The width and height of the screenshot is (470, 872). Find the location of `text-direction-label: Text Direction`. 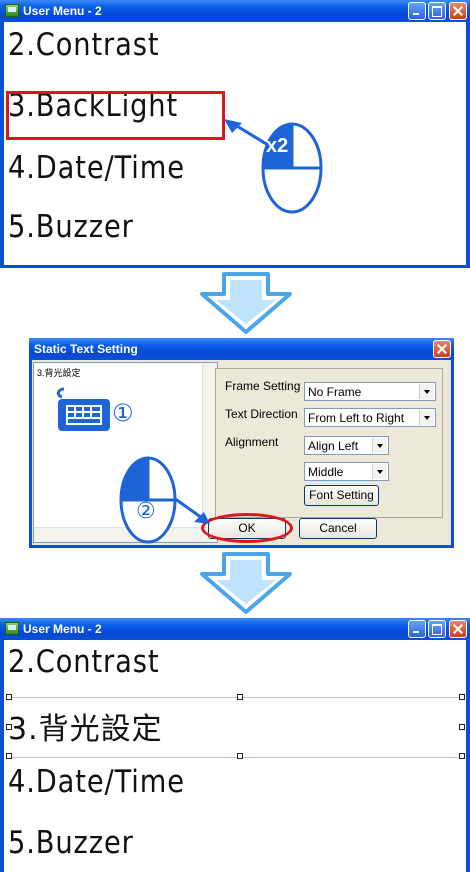

text-direction-label: Text Direction is located at coordinates (261, 414).